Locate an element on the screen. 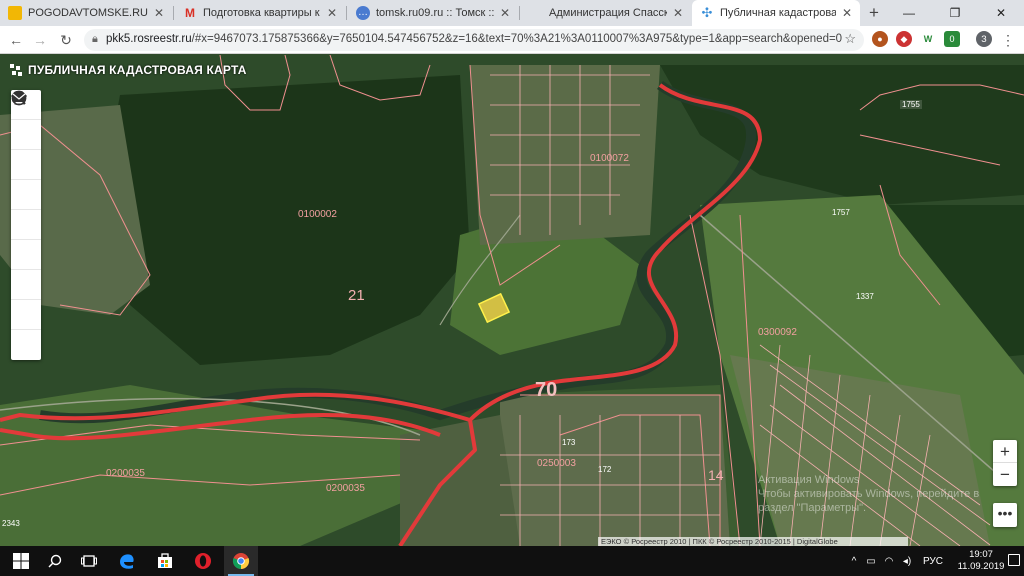 The height and width of the screenshot is (576, 1024). parcel-number-label: 1337 is located at coordinates (865, 296).